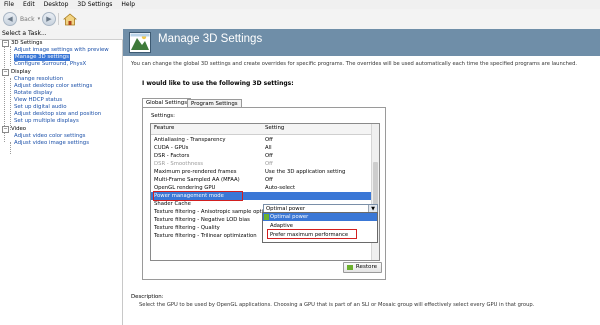 This screenshot has height=325, width=600. What do you see at coordinates (61, 50) in the screenshot?
I see `tree-item-adjust-image-settings: Adjust image settings with preview` at bounding box center [61, 50].